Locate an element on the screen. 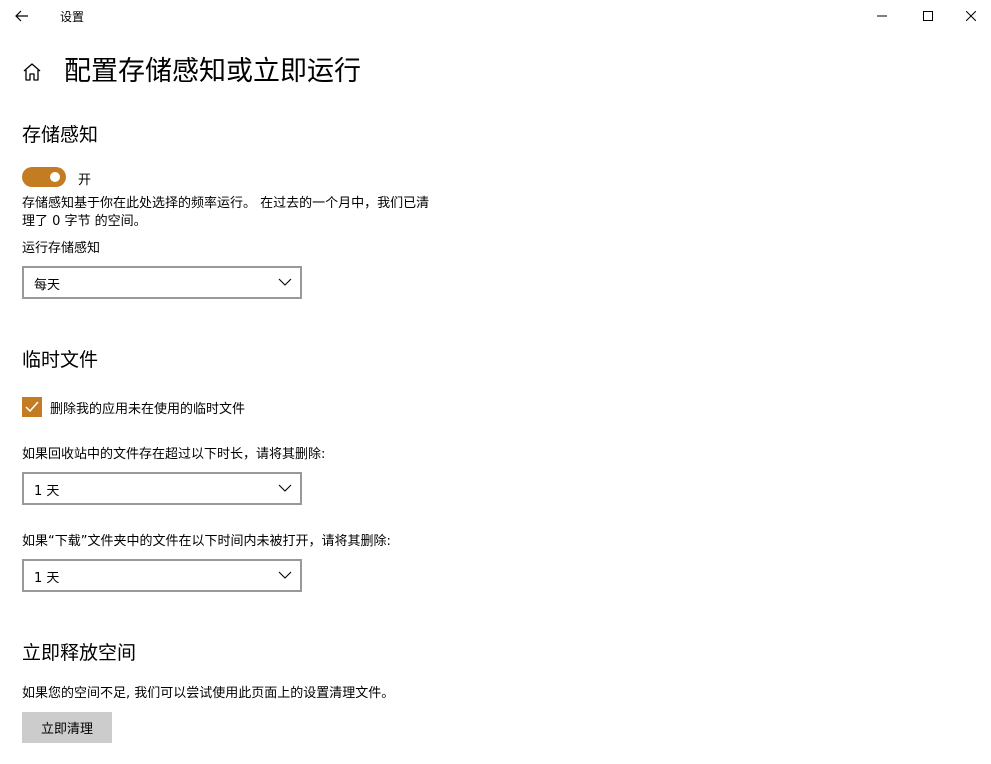 The image size is (991, 764). run-frequency-dropdown: 每天 is located at coordinates (162, 282).